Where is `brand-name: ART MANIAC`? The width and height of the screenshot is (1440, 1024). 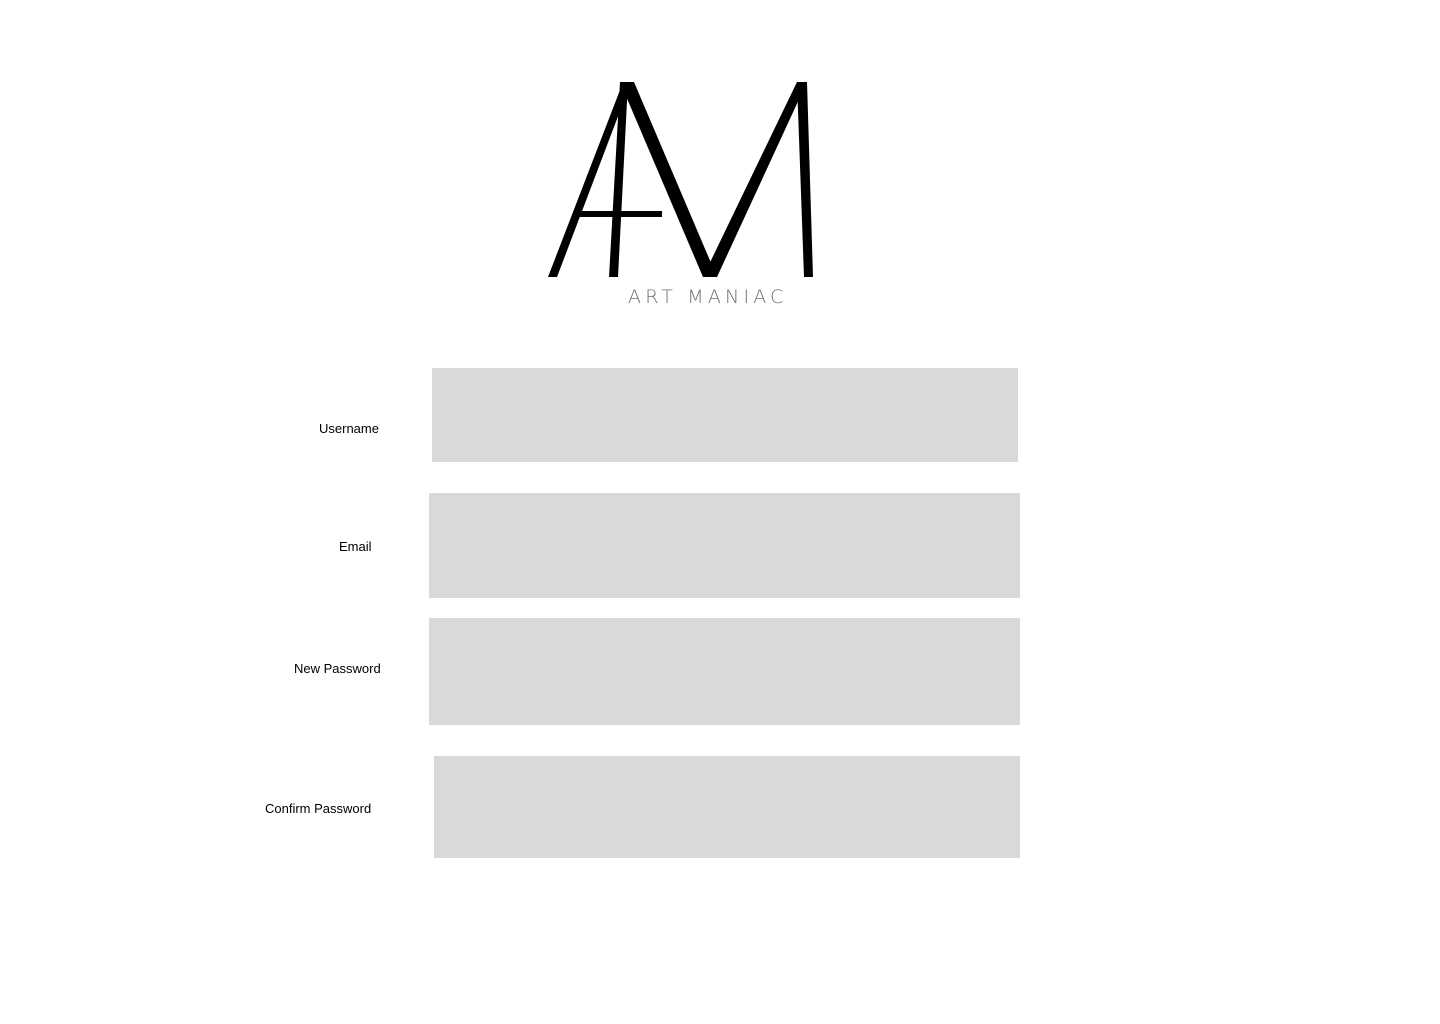 brand-name: ART MANIAC is located at coordinates (708, 297).